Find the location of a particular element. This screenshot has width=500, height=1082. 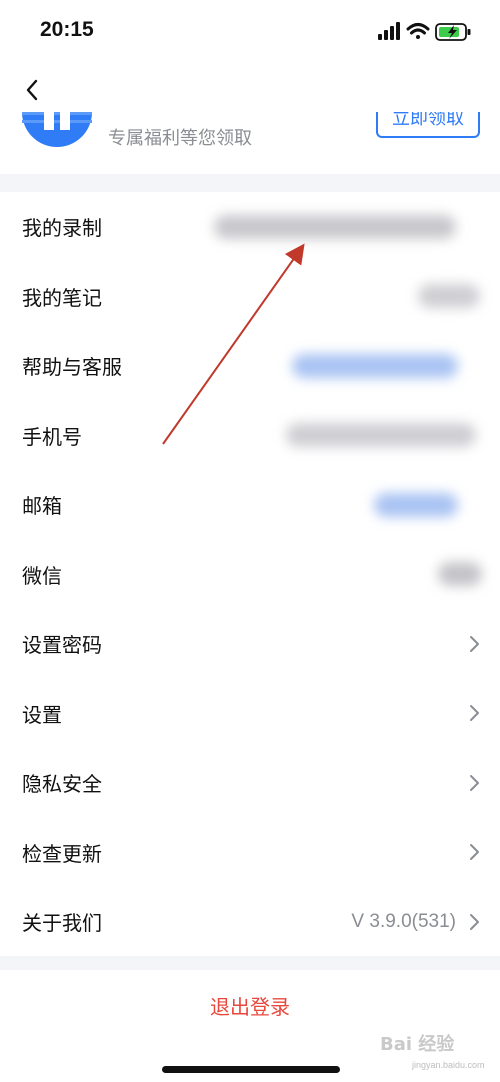

claim-now-label: 立即领取 is located at coordinates (428, 120).